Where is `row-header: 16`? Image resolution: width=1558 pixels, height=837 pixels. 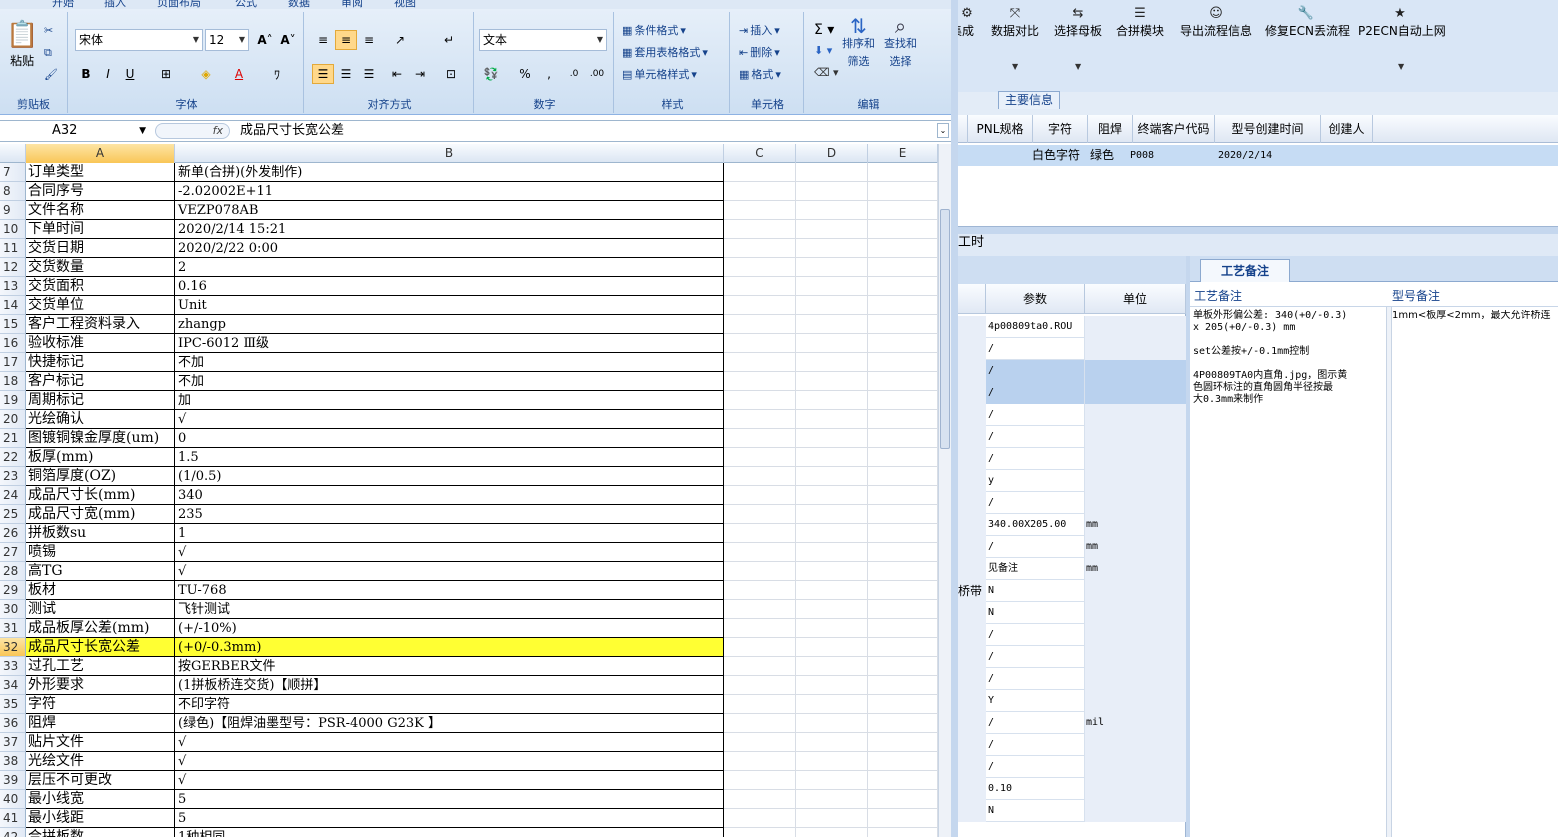
row-header: 16 is located at coordinates (13, 343).